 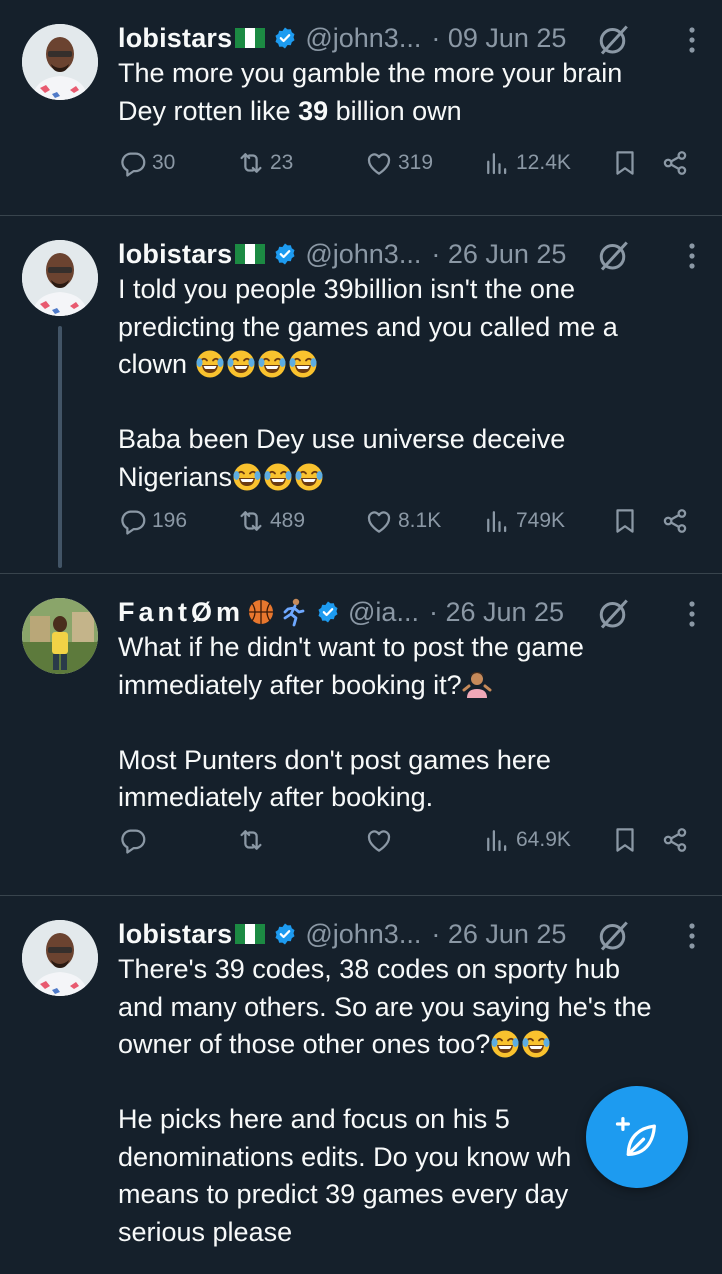 I want to click on like-button: 8.1K, so click(x=402, y=521).